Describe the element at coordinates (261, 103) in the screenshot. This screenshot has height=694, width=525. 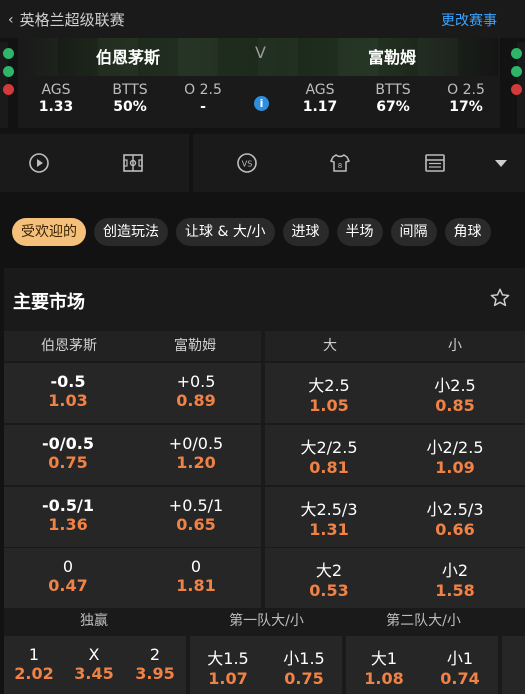
I see `info-icon: i` at that location.